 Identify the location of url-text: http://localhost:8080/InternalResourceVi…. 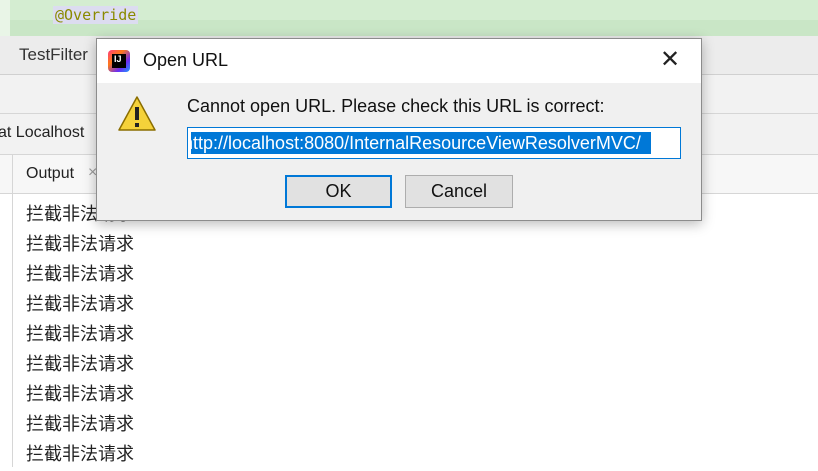
(414, 143).